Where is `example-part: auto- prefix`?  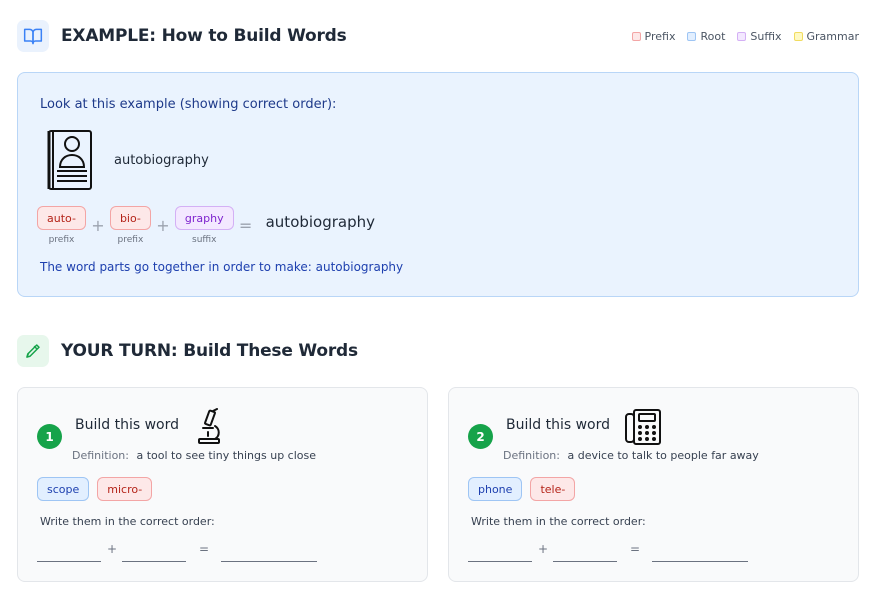 example-part: auto- prefix is located at coordinates (61, 225).